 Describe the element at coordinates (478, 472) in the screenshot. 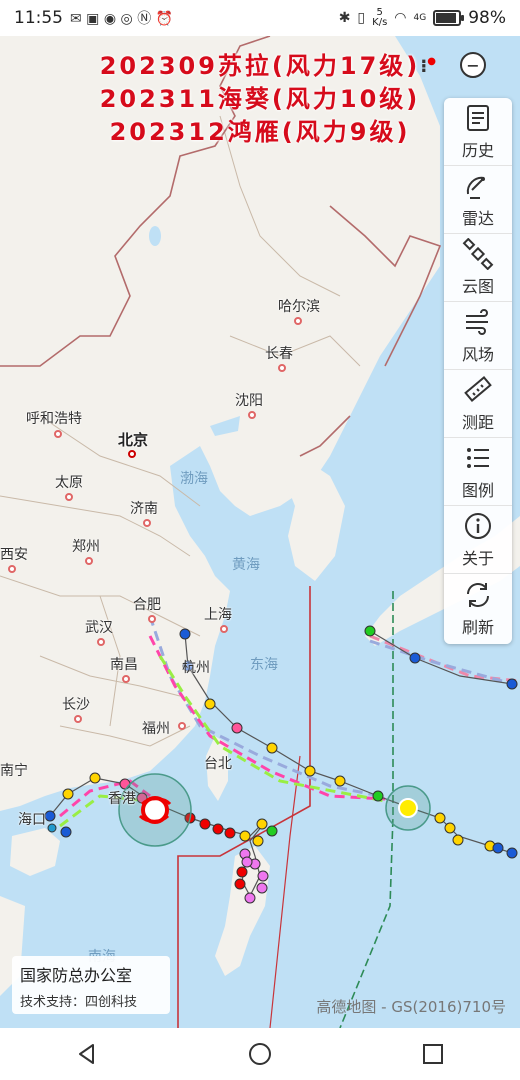

I see `tool-legend: 图例` at that location.